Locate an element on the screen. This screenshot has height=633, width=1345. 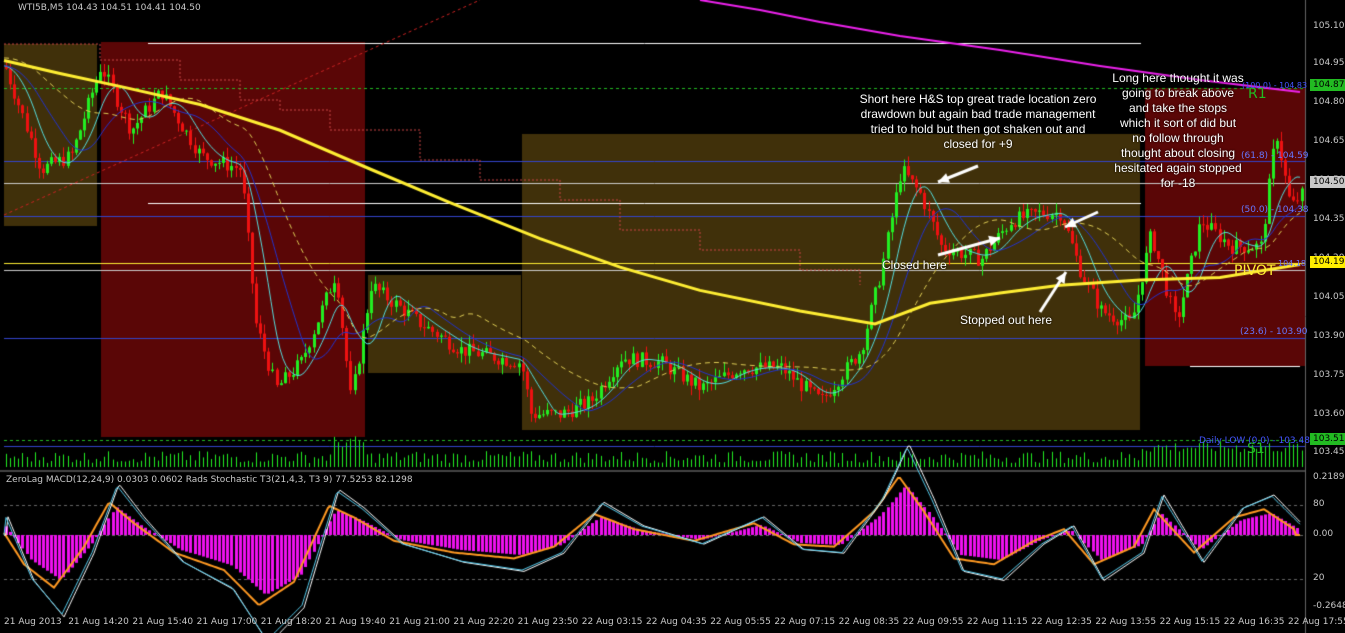
time-axis-label: 22 Aug 13:55 is located at coordinates (1126, 622).